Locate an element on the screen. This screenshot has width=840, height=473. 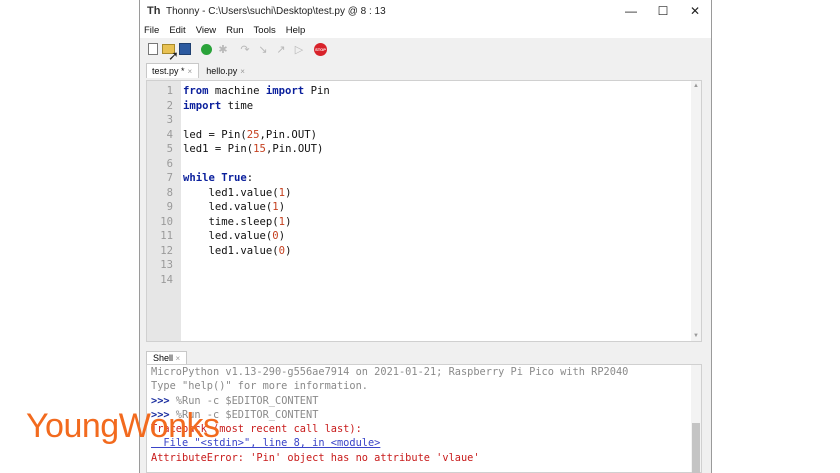
editor-tabs: test.py * × hello.py × is located at coordinates (425, 69).